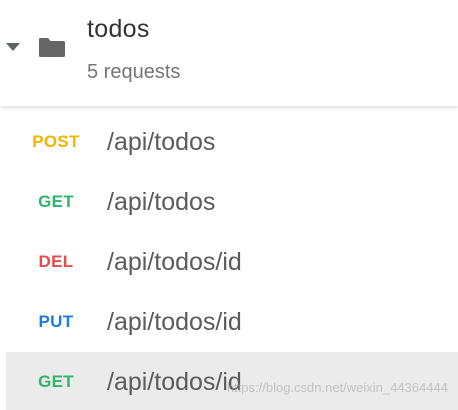 The image size is (458, 410). I want to click on request-row-delete-todo: DEL /api/todos/id, so click(229, 262).